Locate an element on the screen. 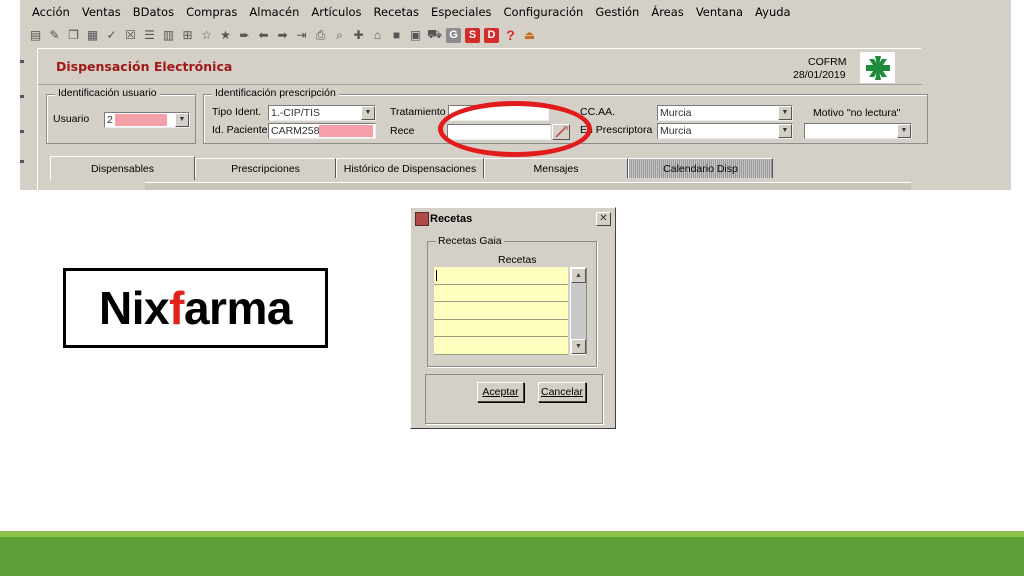  d-badge-icon: D is located at coordinates (491, 35).